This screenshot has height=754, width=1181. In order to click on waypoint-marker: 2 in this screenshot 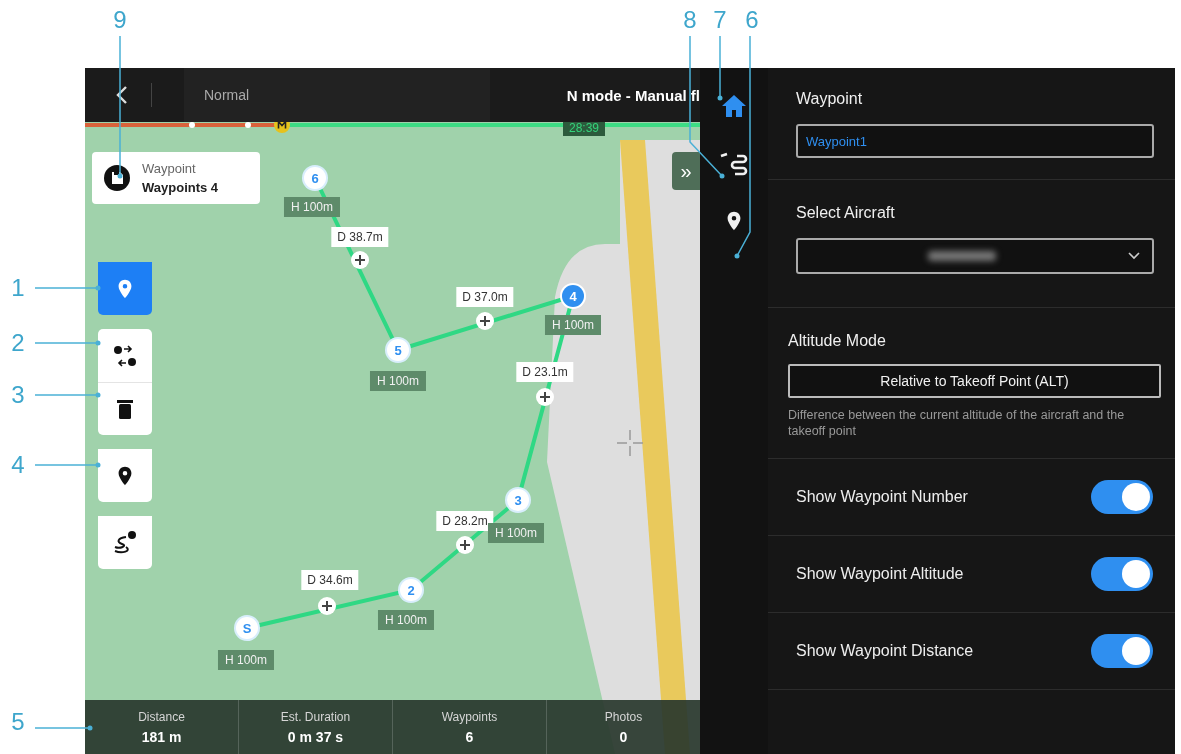, I will do `click(411, 590)`.